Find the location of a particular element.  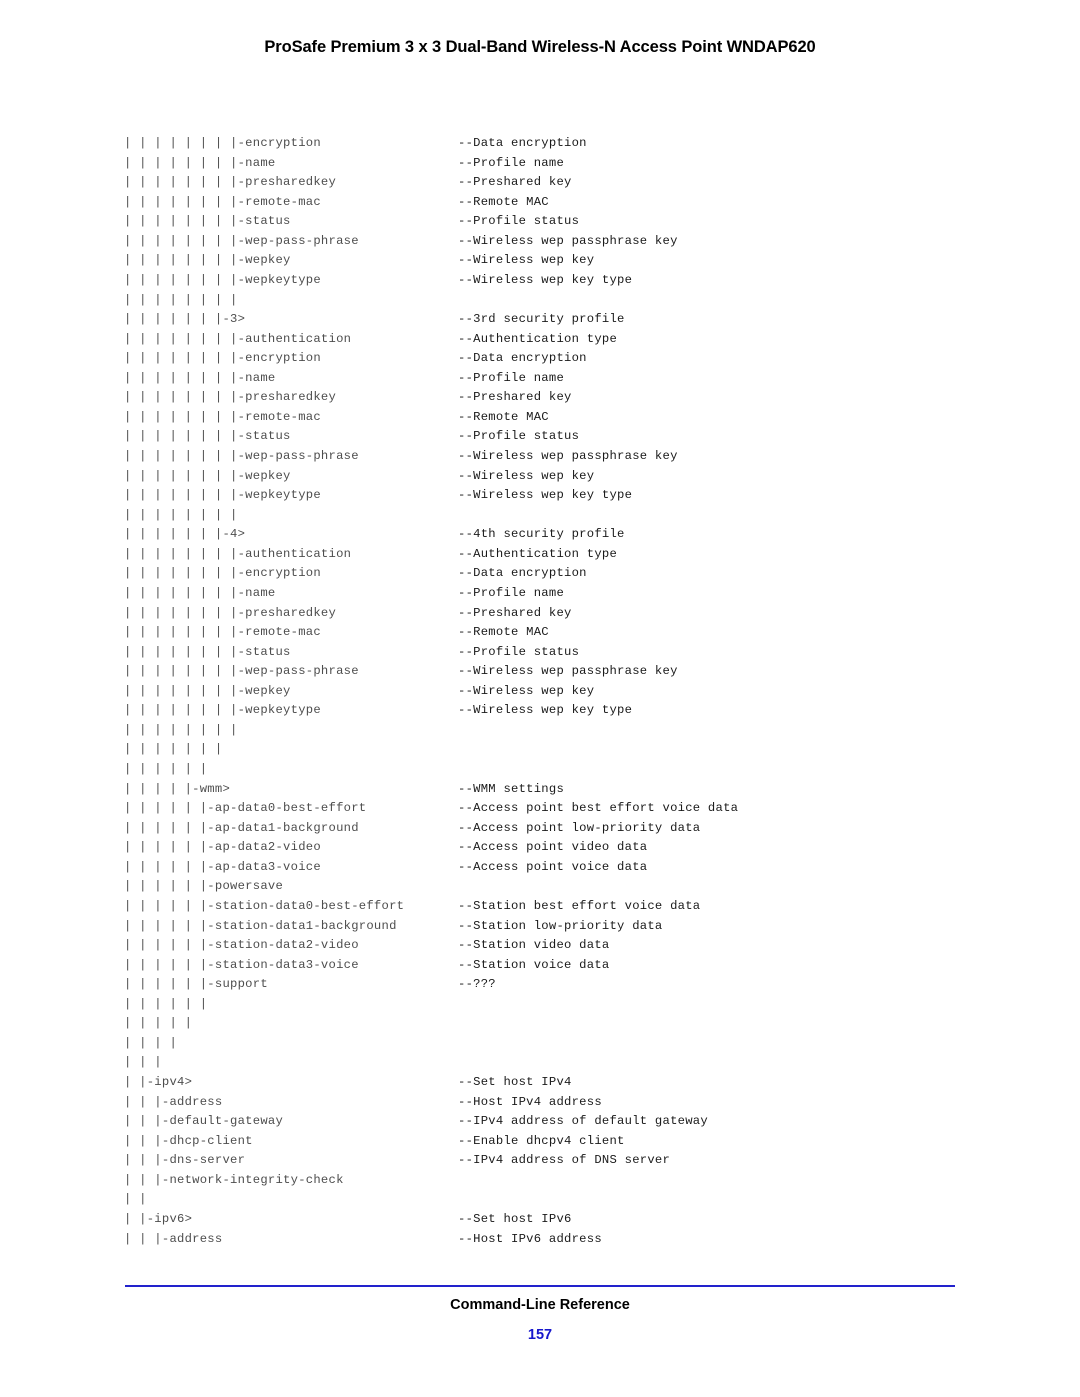

command-tree-description: --IPv4 address of DNS server is located at coordinates (564, 1160).